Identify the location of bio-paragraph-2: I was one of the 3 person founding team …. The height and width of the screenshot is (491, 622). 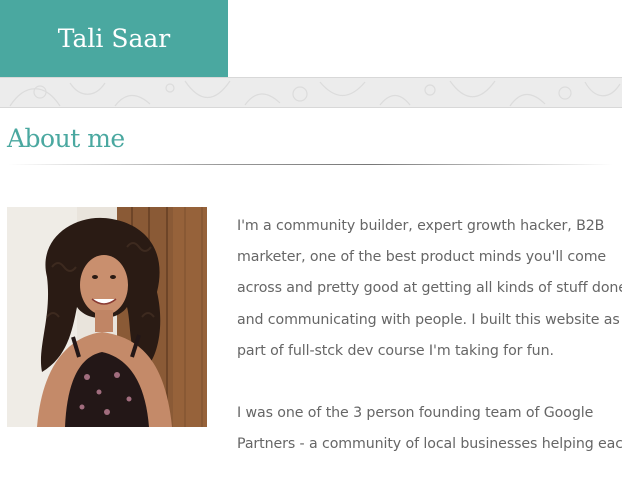
(429, 429).